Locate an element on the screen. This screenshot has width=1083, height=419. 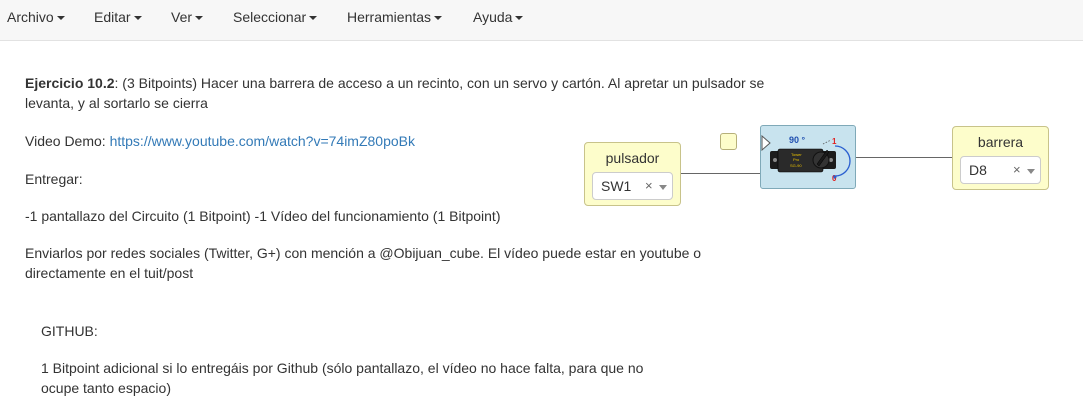
servo-block: 90 ° 1 0 Tower Pro SG-90 is located at coordinates (808, 157).